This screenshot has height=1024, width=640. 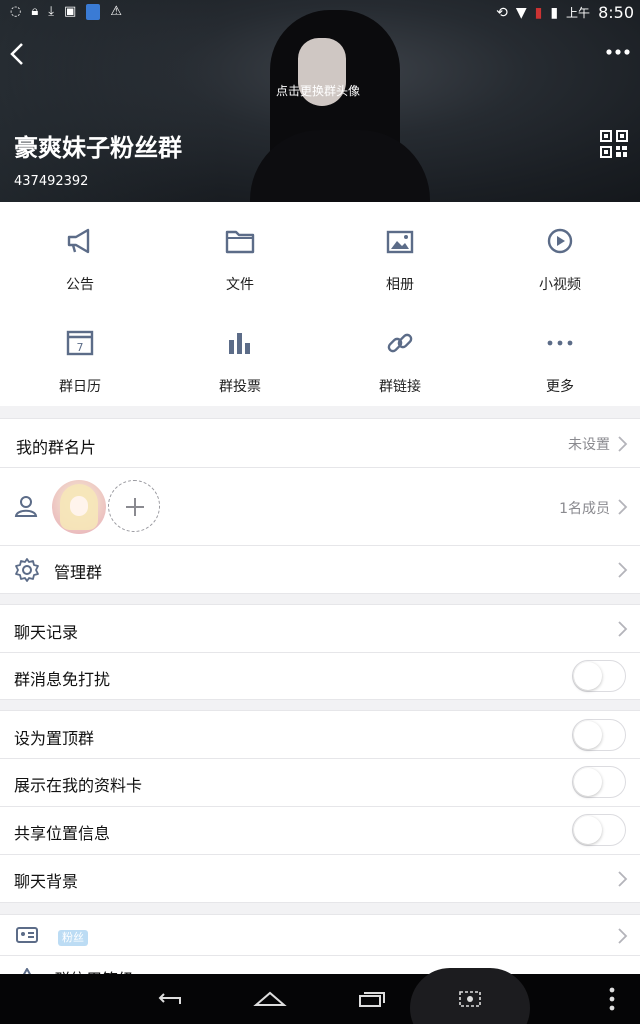 What do you see at coordinates (400, 387) in the screenshot?
I see `grid-label: 群链接` at bounding box center [400, 387].